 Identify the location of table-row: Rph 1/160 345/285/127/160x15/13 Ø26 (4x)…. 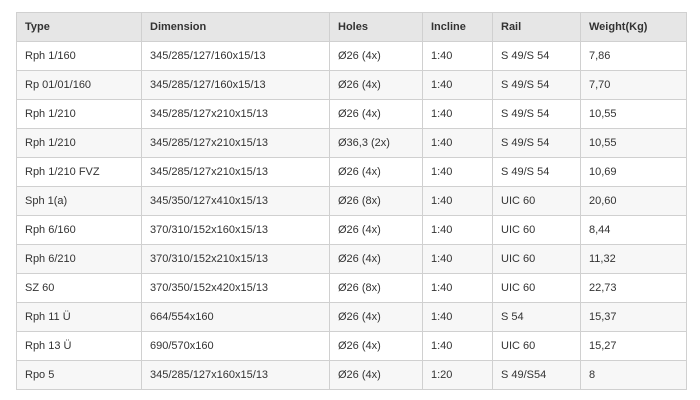
(351, 56).